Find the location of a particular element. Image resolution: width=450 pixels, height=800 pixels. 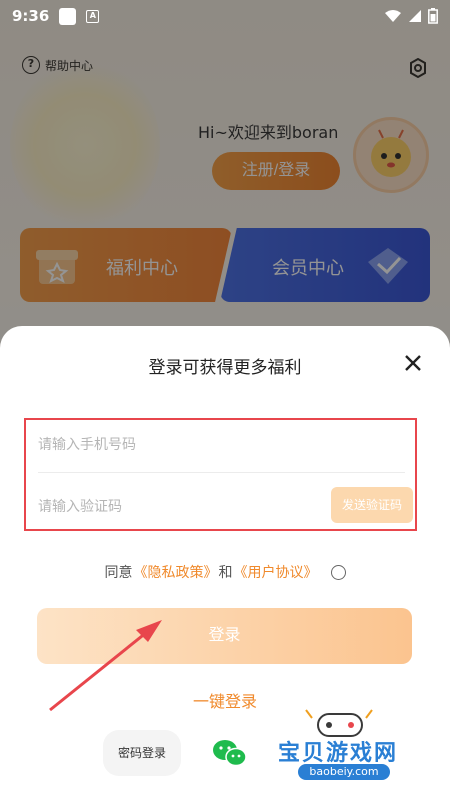

wechat-login-icon is located at coordinates (230, 753).